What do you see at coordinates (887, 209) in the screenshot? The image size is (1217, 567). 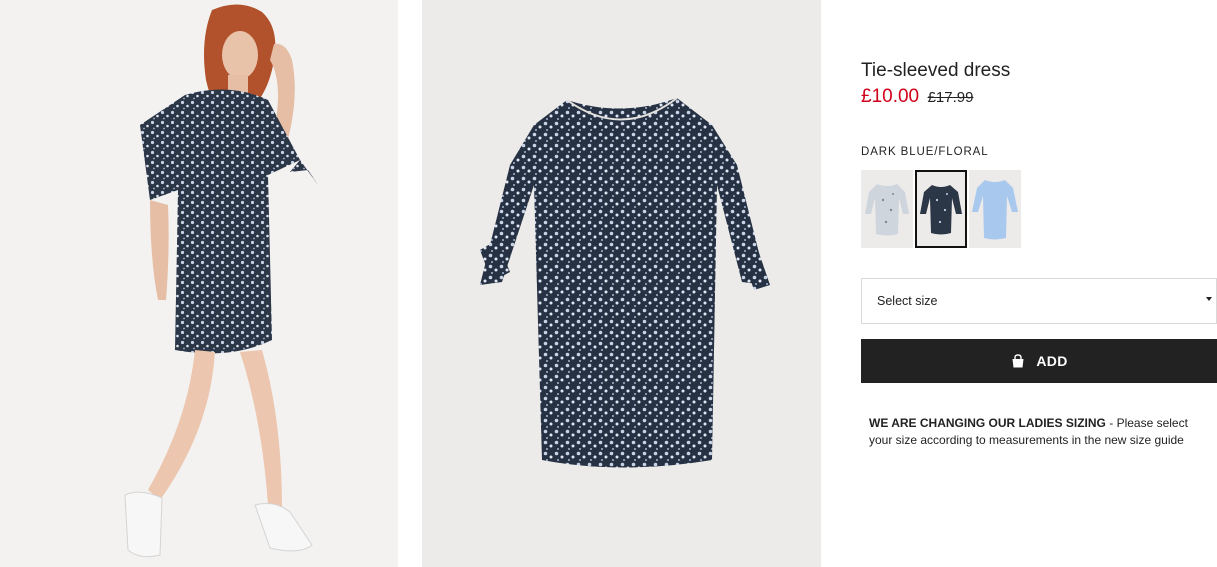 I see `swatch-light-floral` at bounding box center [887, 209].